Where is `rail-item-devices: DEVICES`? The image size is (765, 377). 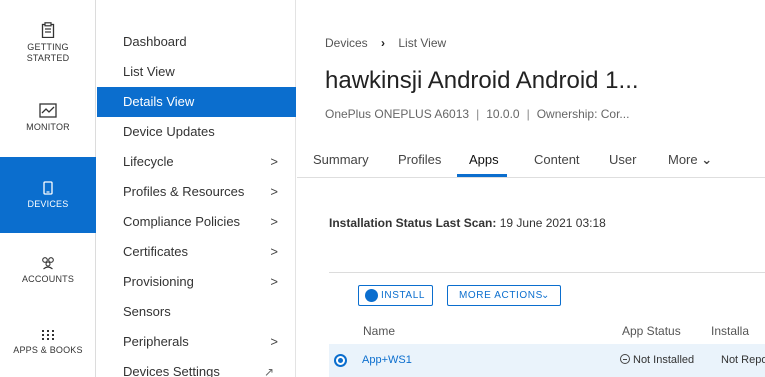 rail-item-devices: DEVICES is located at coordinates (48, 195).